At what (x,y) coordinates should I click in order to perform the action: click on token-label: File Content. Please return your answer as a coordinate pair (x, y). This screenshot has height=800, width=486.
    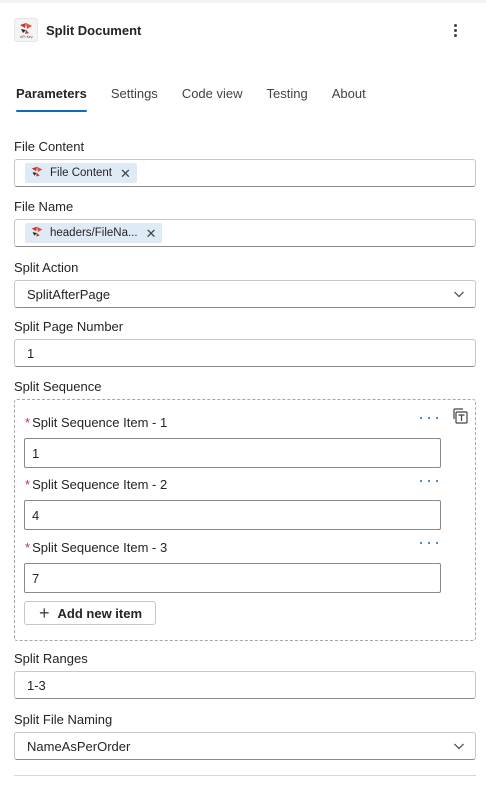
    Looking at the image, I should click on (81, 173).